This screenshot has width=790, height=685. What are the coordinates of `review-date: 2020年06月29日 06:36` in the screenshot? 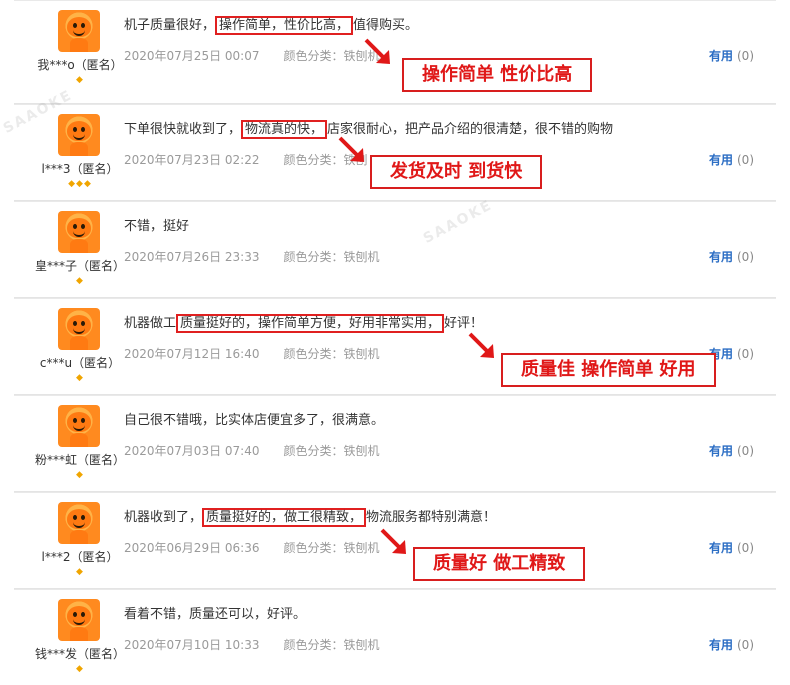 It's located at (192, 548).